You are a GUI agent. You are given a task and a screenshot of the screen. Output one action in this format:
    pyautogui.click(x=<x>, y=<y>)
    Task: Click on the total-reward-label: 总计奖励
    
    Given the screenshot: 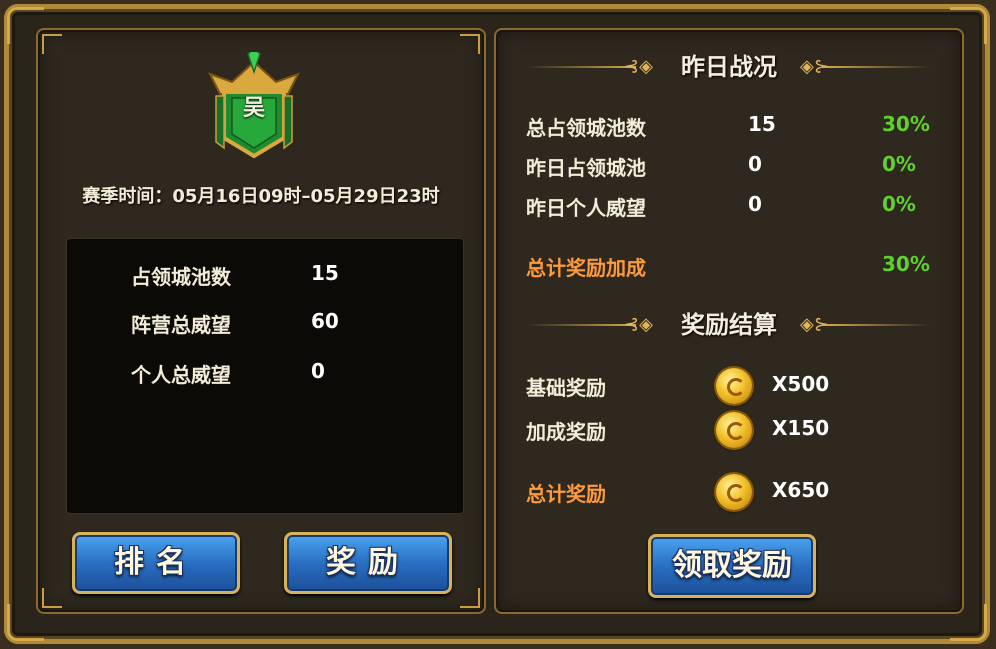 What is the action you would take?
    pyautogui.click(x=566, y=494)
    